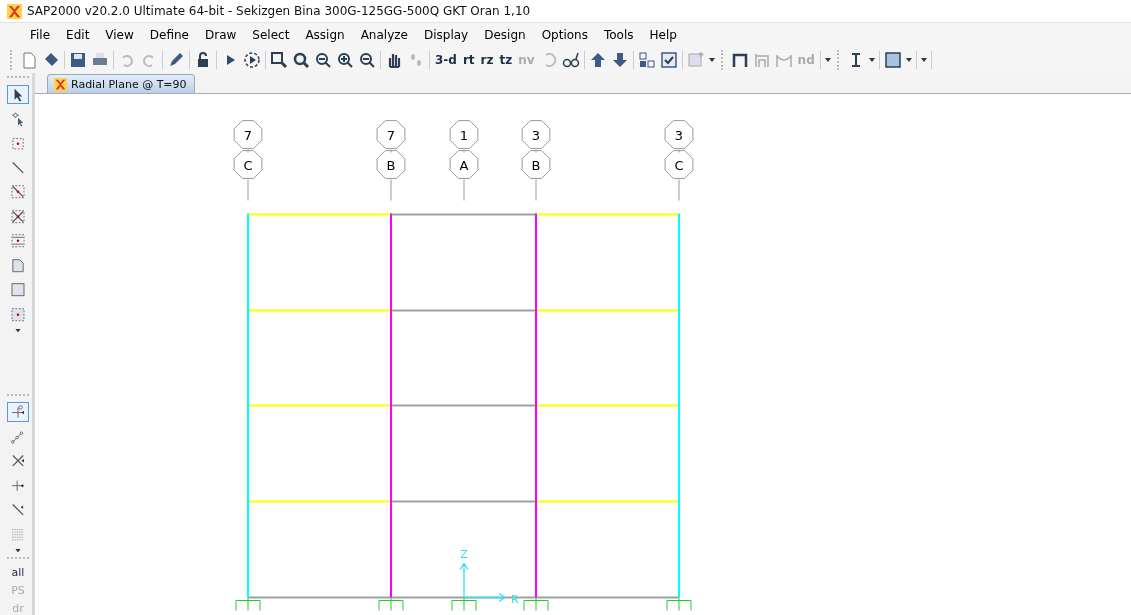 Image resolution: width=1131 pixels, height=615 pixels. I want to click on zoom-in-icon, so click(345, 60).